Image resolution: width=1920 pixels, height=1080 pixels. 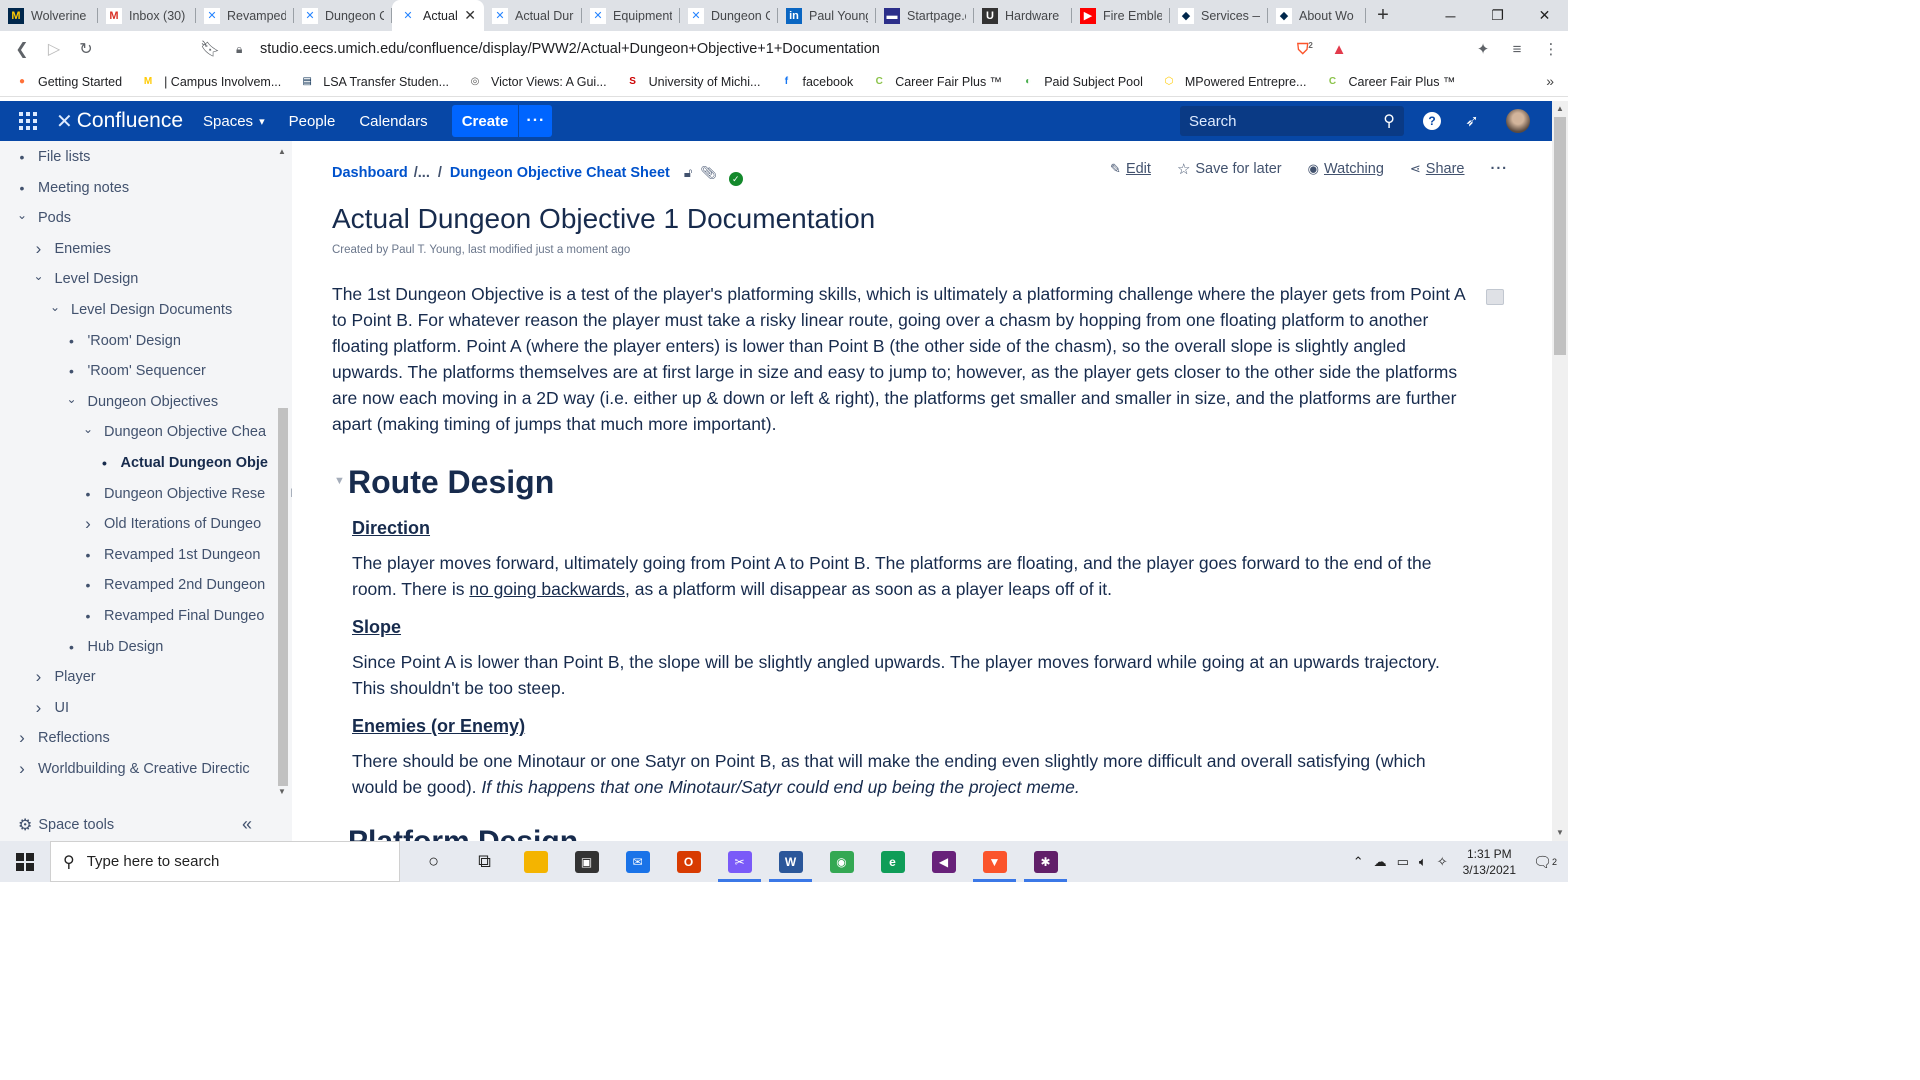 I want to click on taskbar-search-input: ⚲ Type here to search, so click(x=225, y=861).